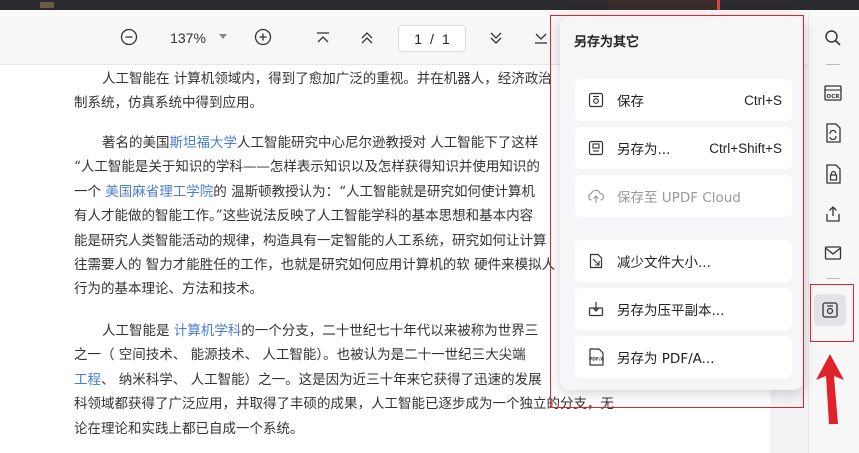  I want to click on page-current: 1, so click(418, 39).